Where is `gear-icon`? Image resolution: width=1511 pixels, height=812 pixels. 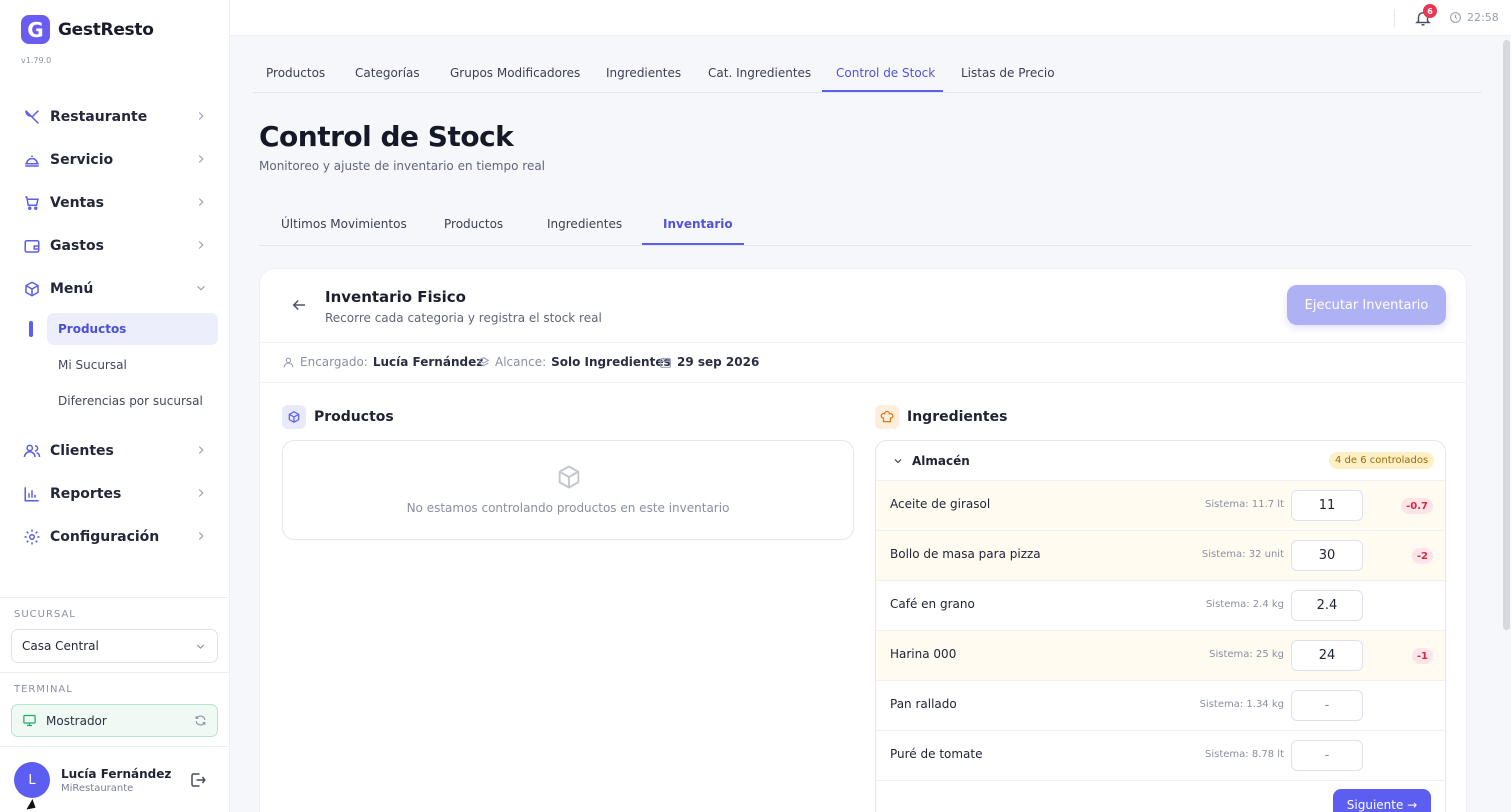 gear-icon is located at coordinates (32, 537).